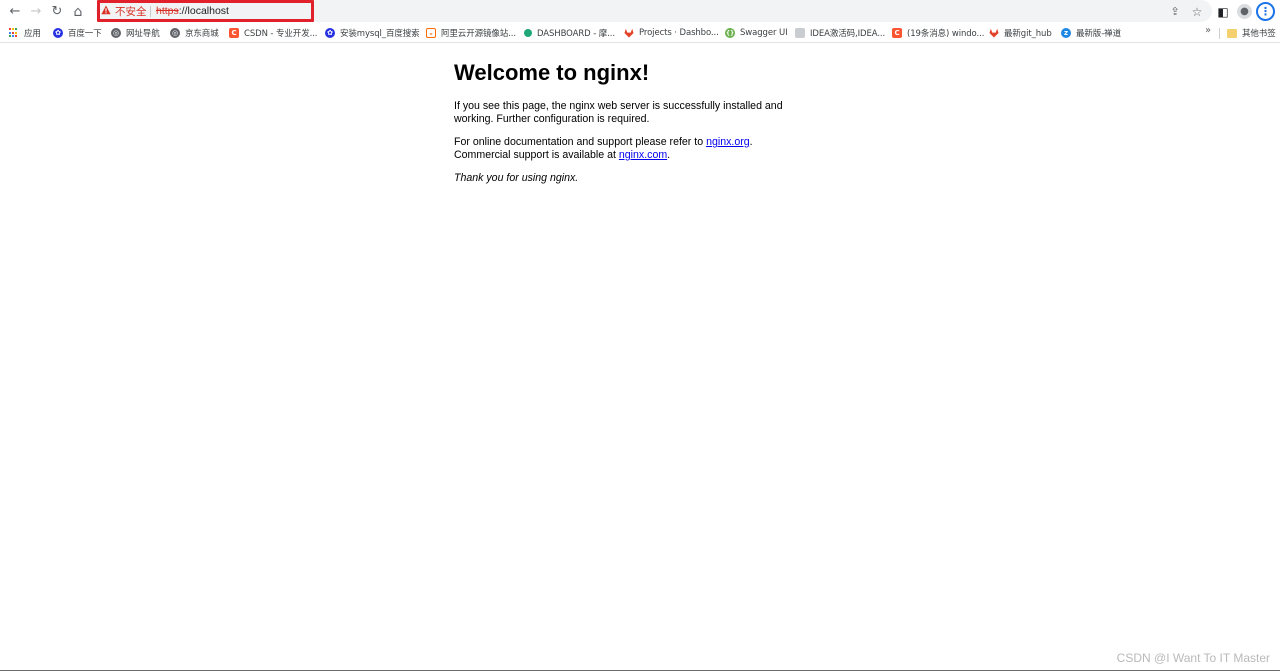 The width and height of the screenshot is (1280, 671). I want to click on browser-toolbar: ← → ↻ ⌂ 不安全 https://localhost ⇪ ☆ ◧ ● ⋮, so click(640, 11).